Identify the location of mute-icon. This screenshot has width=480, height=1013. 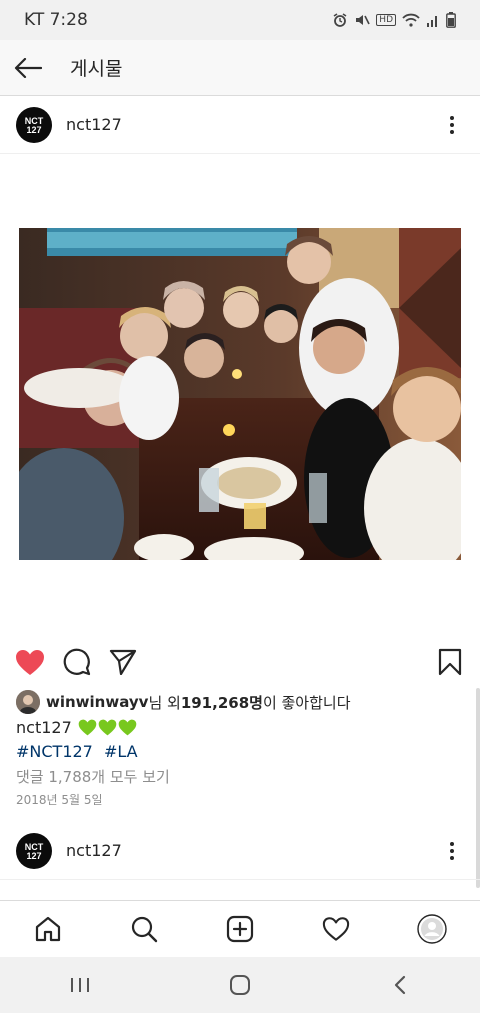
(363, 20).